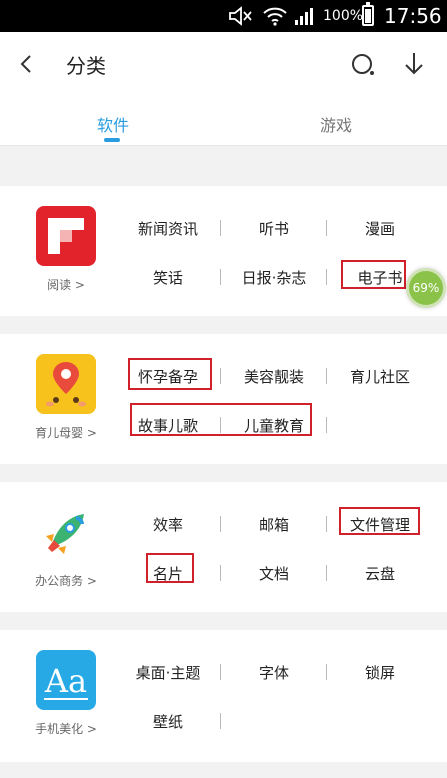 The width and height of the screenshot is (447, 778). I want to click on subcategory-item: 漫画, so click(380, 228).